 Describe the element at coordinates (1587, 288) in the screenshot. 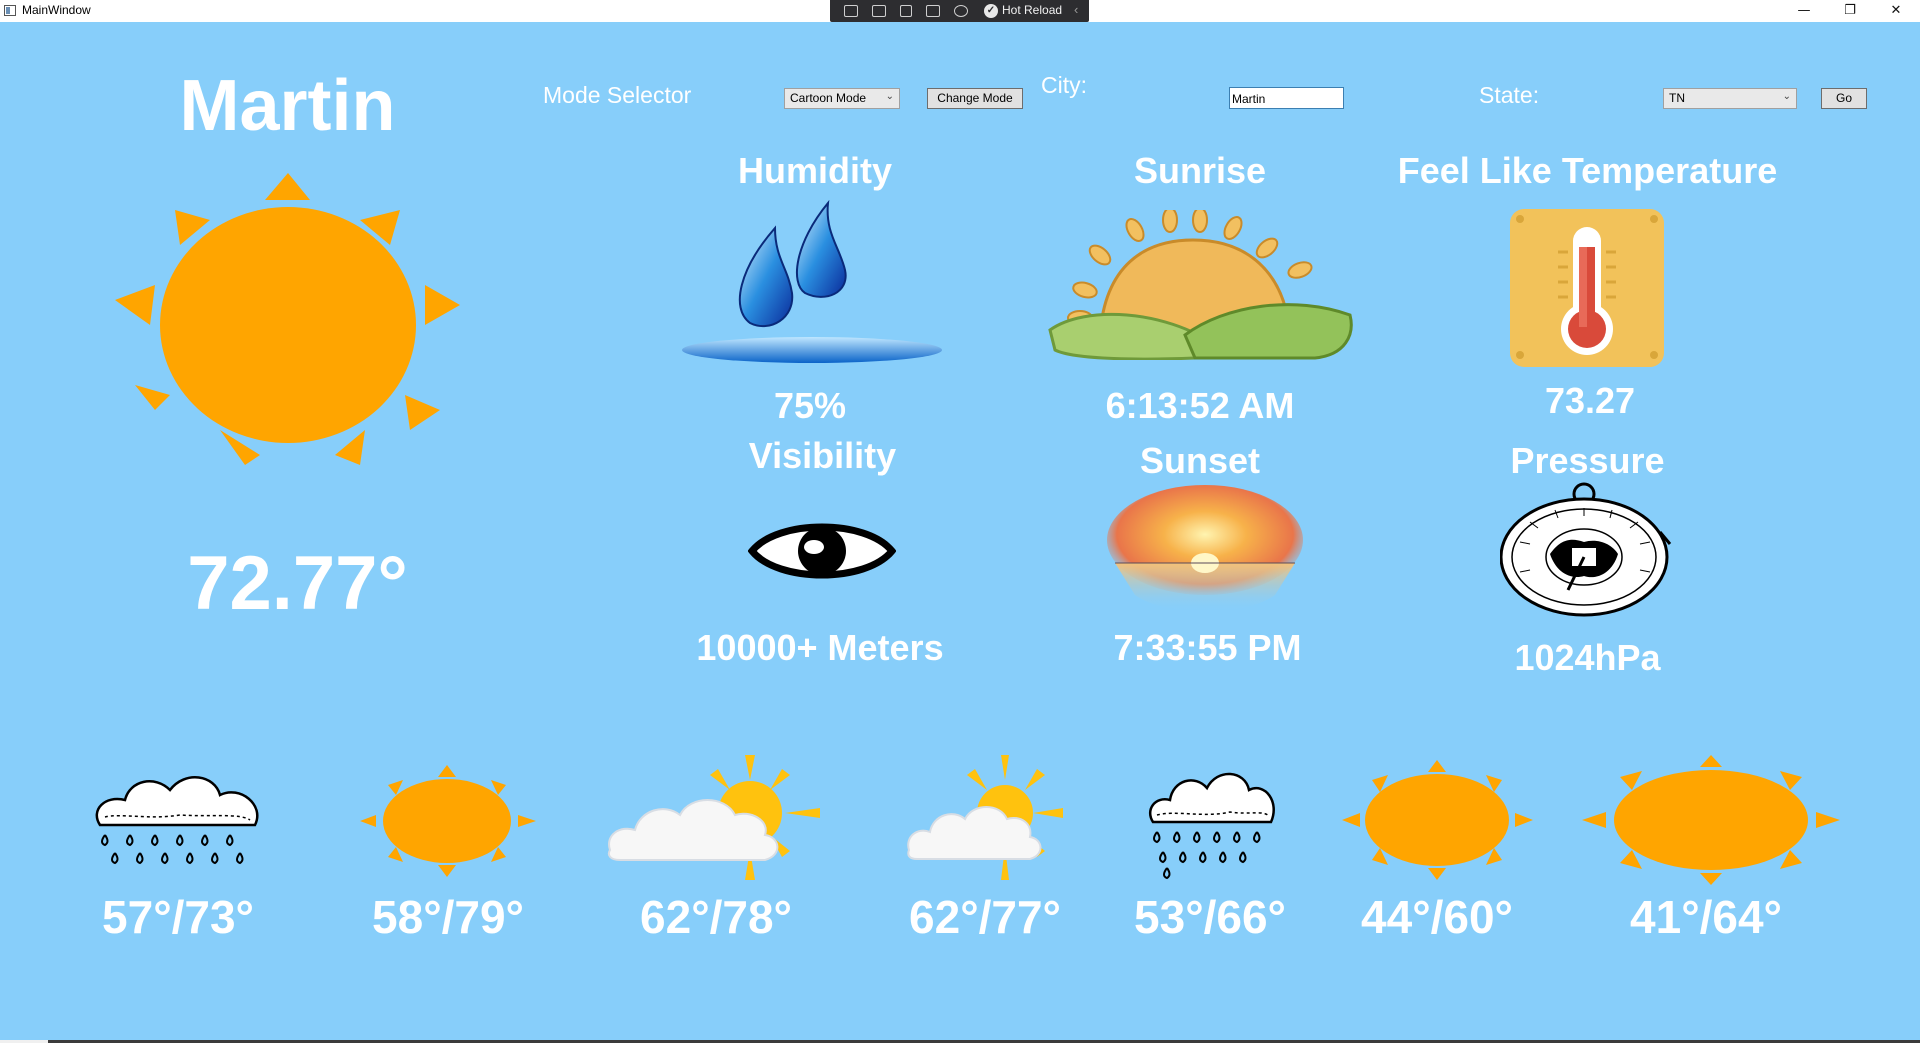

I see `thermometer-icon` at that location.